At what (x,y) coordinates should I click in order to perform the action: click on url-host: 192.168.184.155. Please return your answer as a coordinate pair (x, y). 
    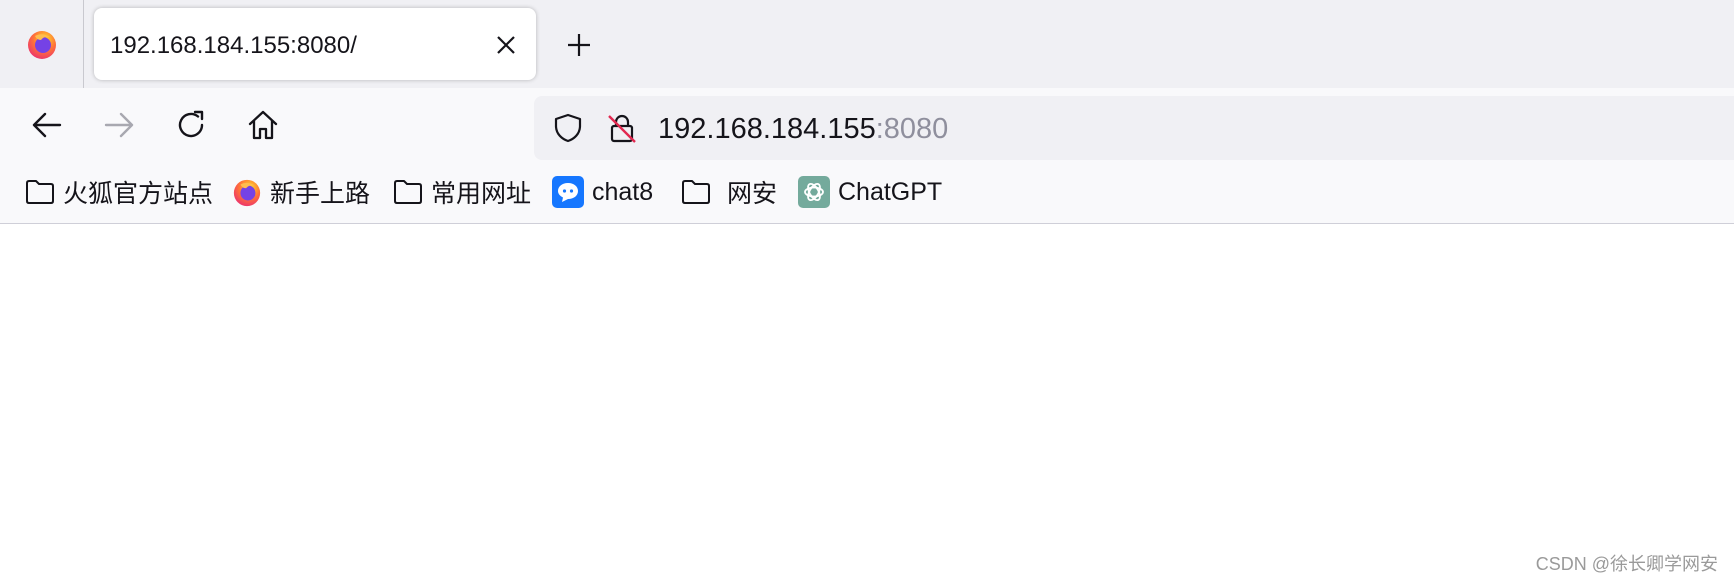
    Looking at the image, I should click on (767, 129).